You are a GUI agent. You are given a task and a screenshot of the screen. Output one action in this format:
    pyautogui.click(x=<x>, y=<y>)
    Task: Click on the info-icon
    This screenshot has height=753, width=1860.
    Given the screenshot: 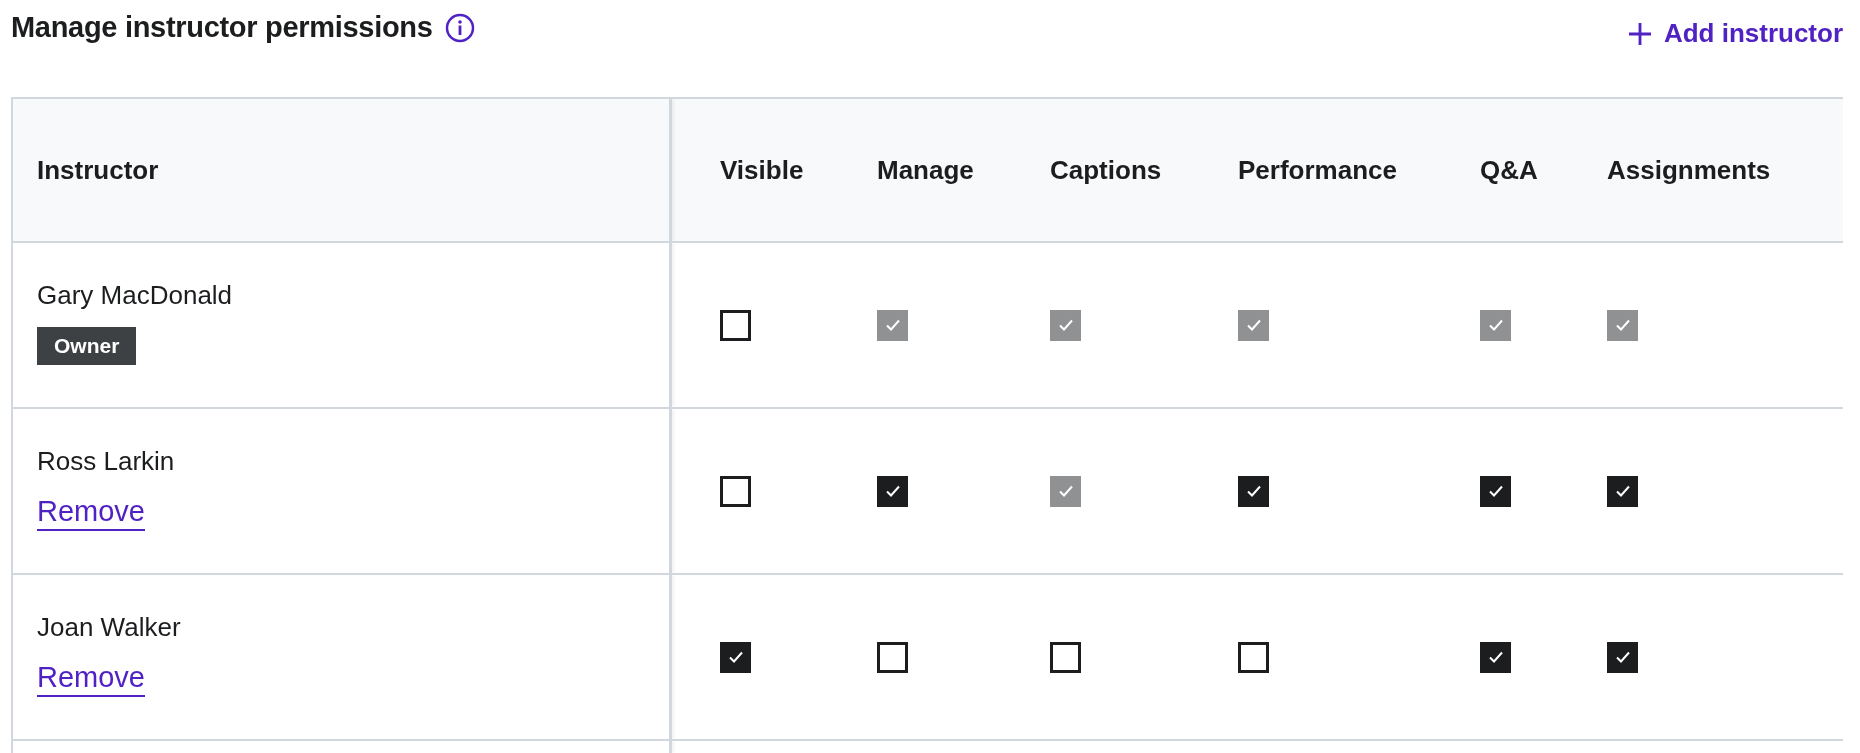 What is the action you would take?
    pyautogui.click(x=459, y=27)
    